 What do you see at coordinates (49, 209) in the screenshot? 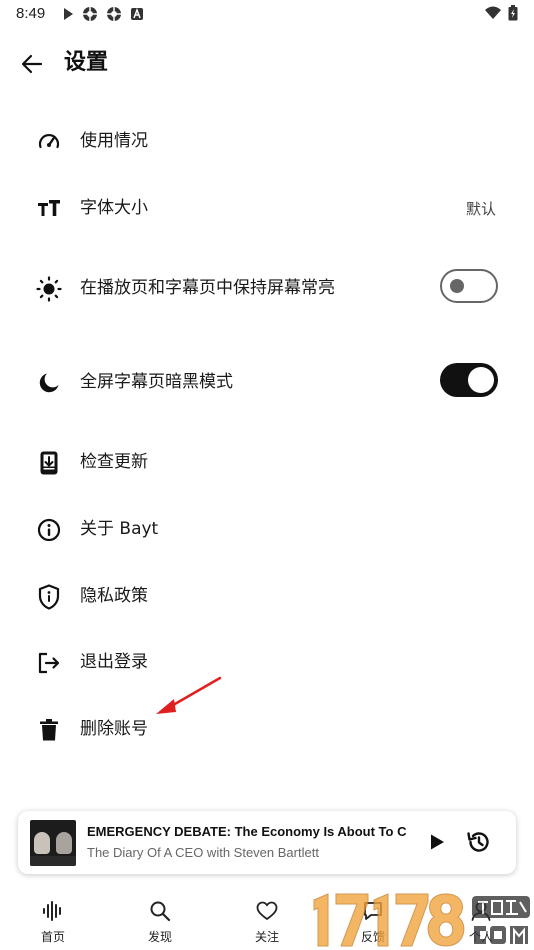
I see `text-size-icon` at bounding box center [49, 209].